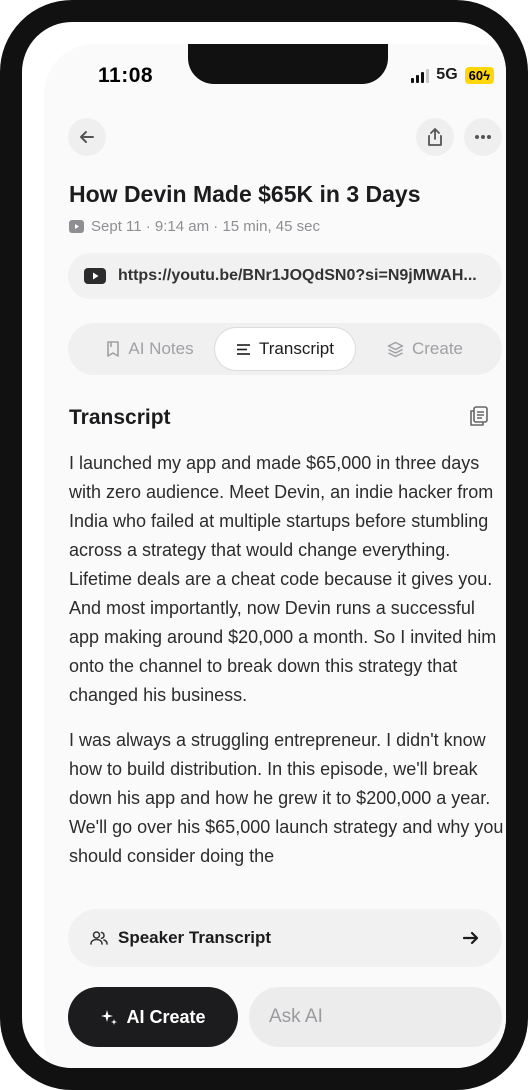  I want to click on network-label: 5G, so click(447, 74).